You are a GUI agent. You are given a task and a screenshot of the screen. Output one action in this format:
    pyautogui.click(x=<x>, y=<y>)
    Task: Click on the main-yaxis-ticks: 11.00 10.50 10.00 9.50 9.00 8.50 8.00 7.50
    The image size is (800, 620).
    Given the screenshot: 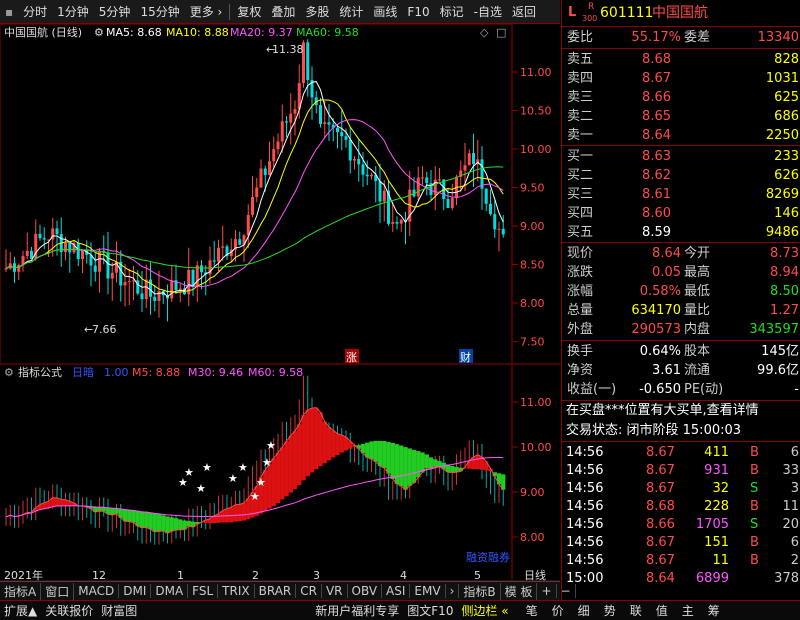 What is the action you would take?
    pyautogui.click(x=532, y=207)
    